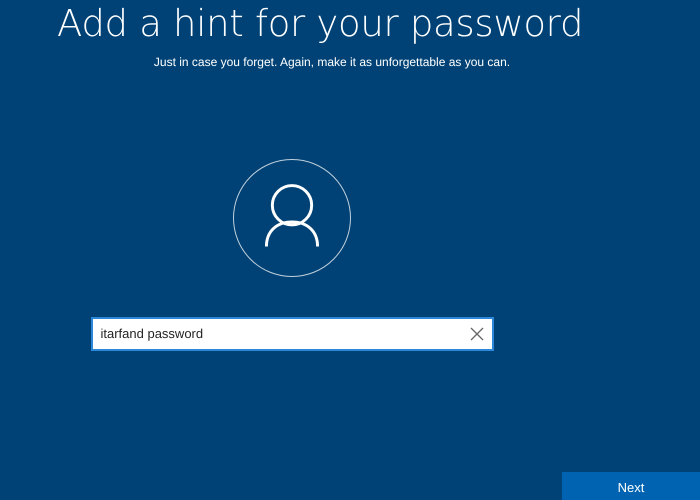 The image size is (700, 500). Describe the element at coordinates (332, 62) in the screenshot. I see `subtitle: Just in case you forget. Again, make it as unforgettable as you can.` at that location.